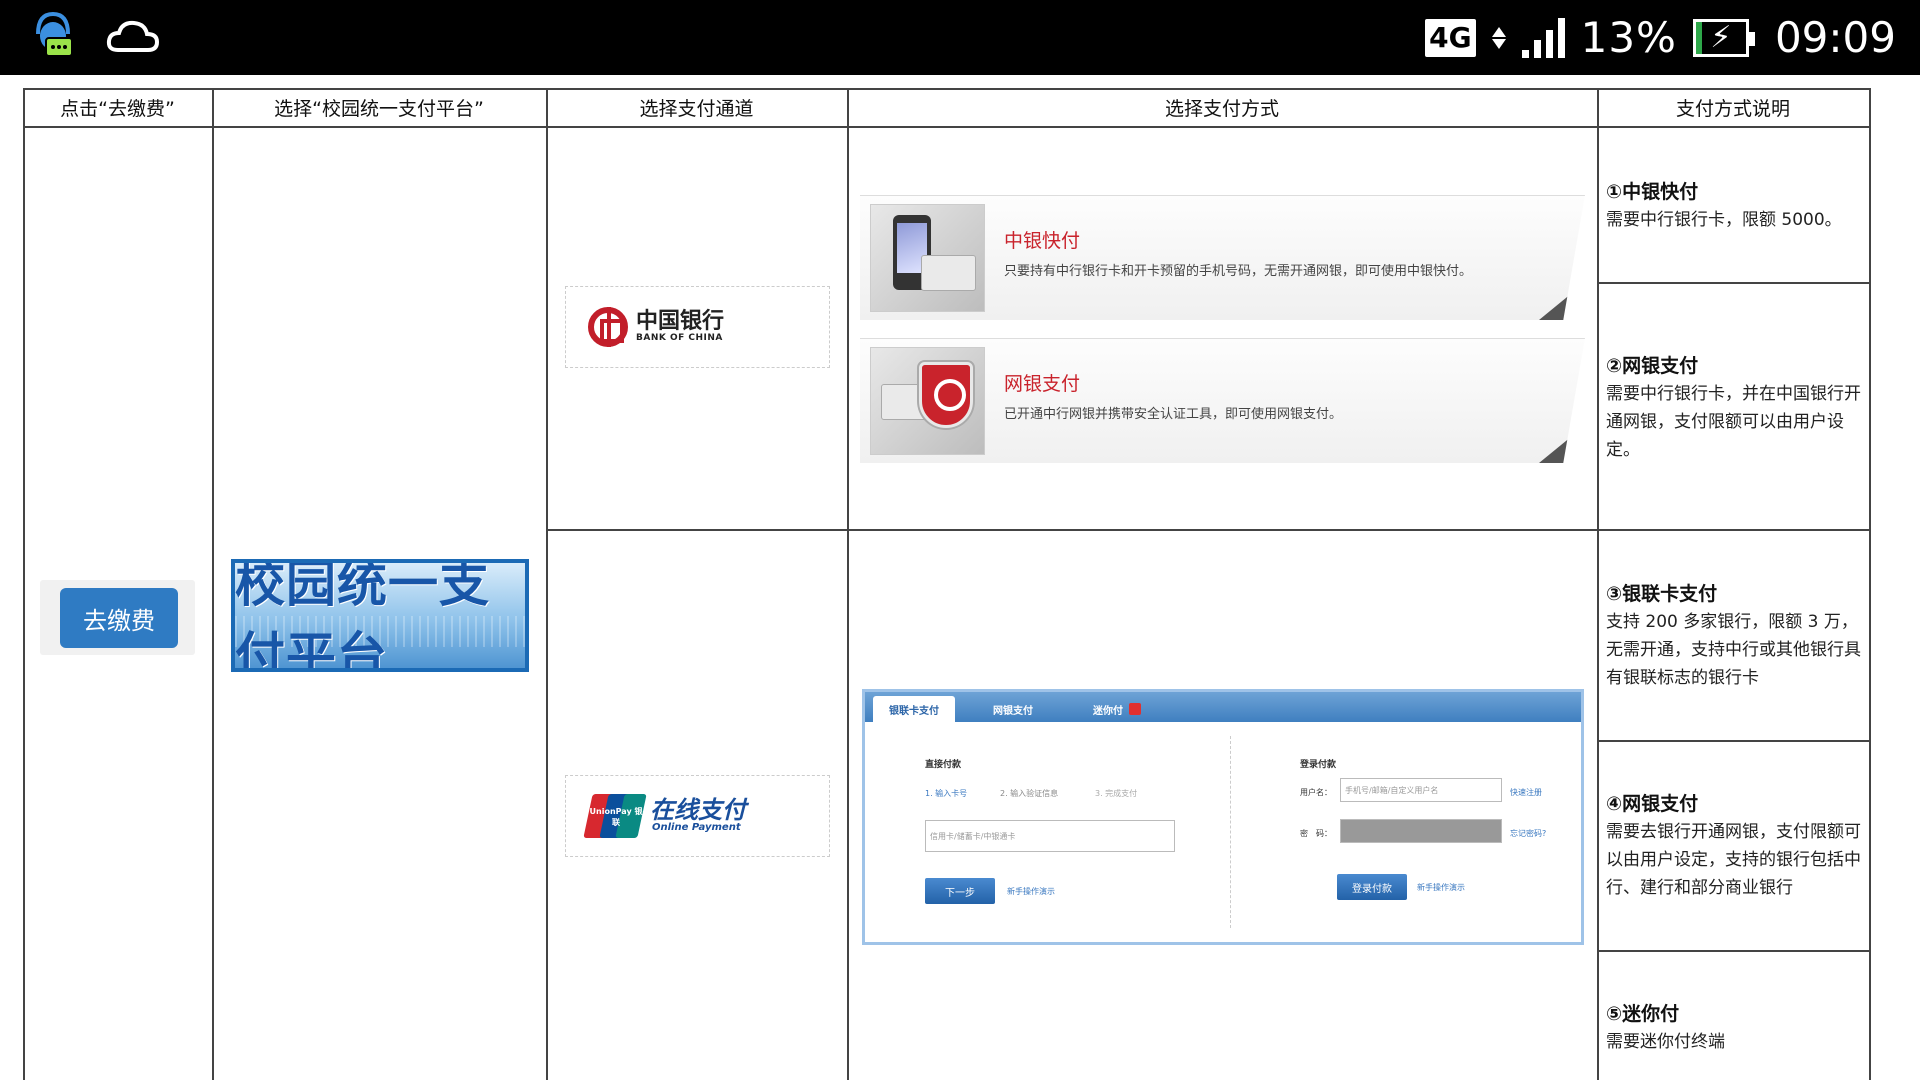 The width and height of the screenshot is (1920, 1080). I want to click on method-title: 中银快付, so click(1042, 241).